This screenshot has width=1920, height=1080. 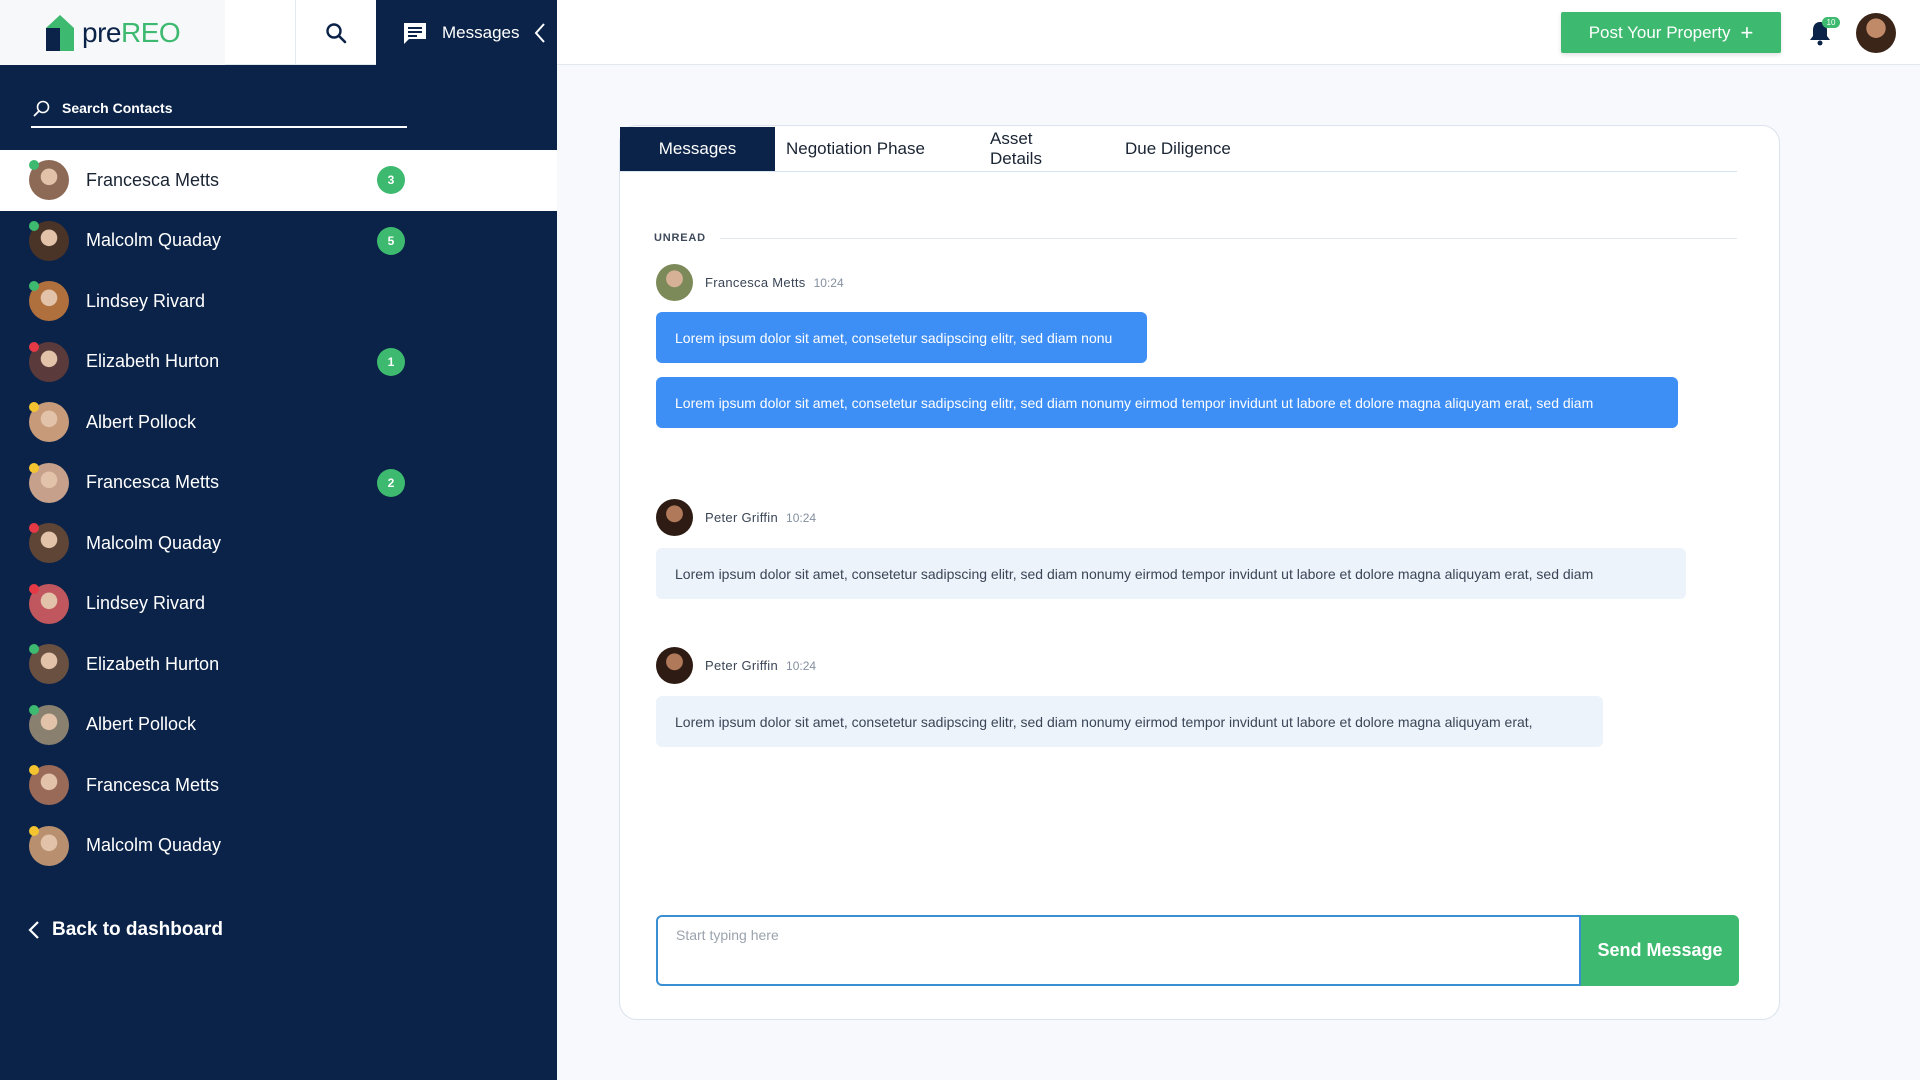 What do you see at coordinates (391, 180) in the screenshot?
I see `unread-count-badge: 3` at bounding box center [391, 180].